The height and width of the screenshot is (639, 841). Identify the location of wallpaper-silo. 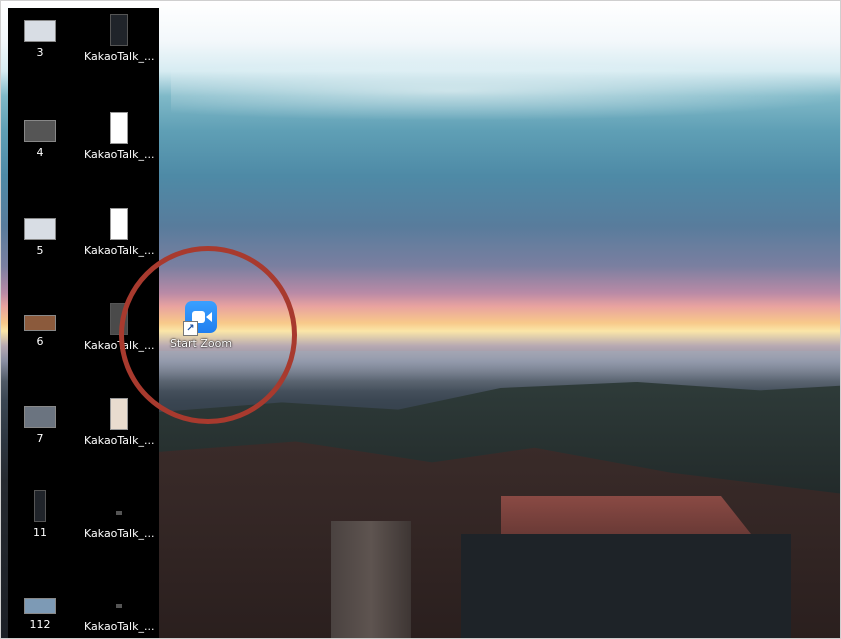
(371, 579).